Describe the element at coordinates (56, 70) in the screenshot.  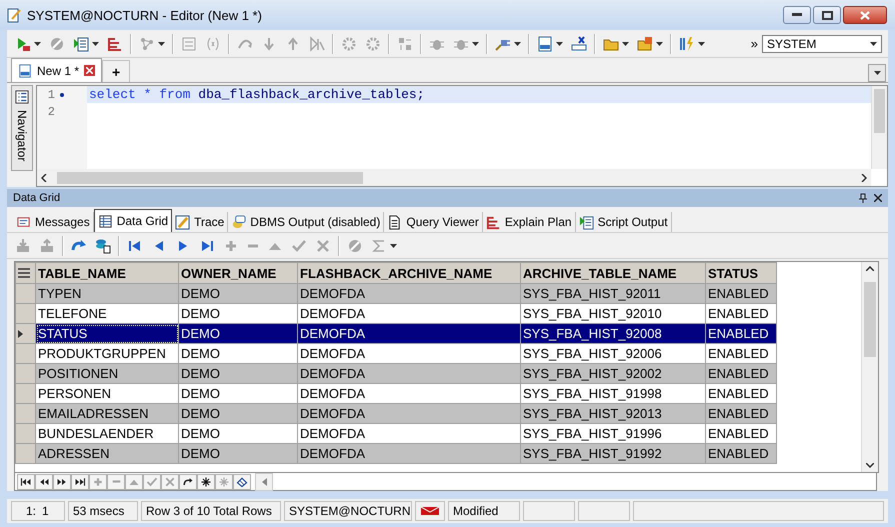
I see `editor-tab: New 1 *` at that location.